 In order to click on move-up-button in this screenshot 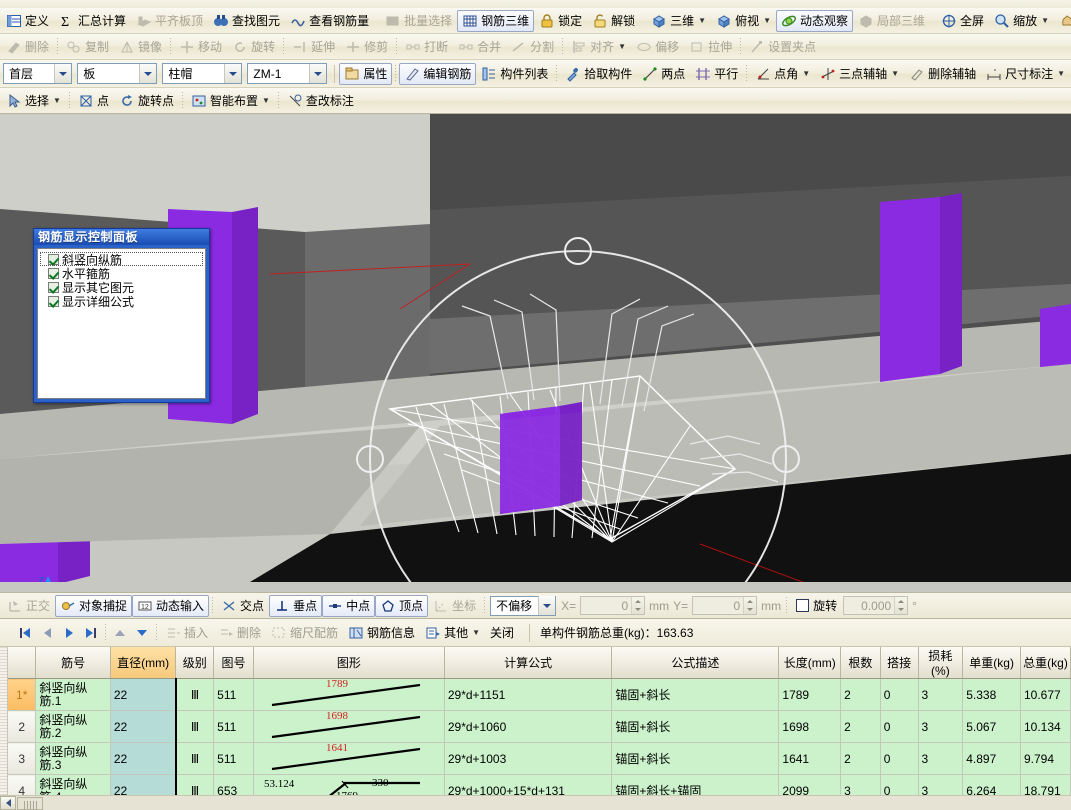, I will do `click(120, 633)`.